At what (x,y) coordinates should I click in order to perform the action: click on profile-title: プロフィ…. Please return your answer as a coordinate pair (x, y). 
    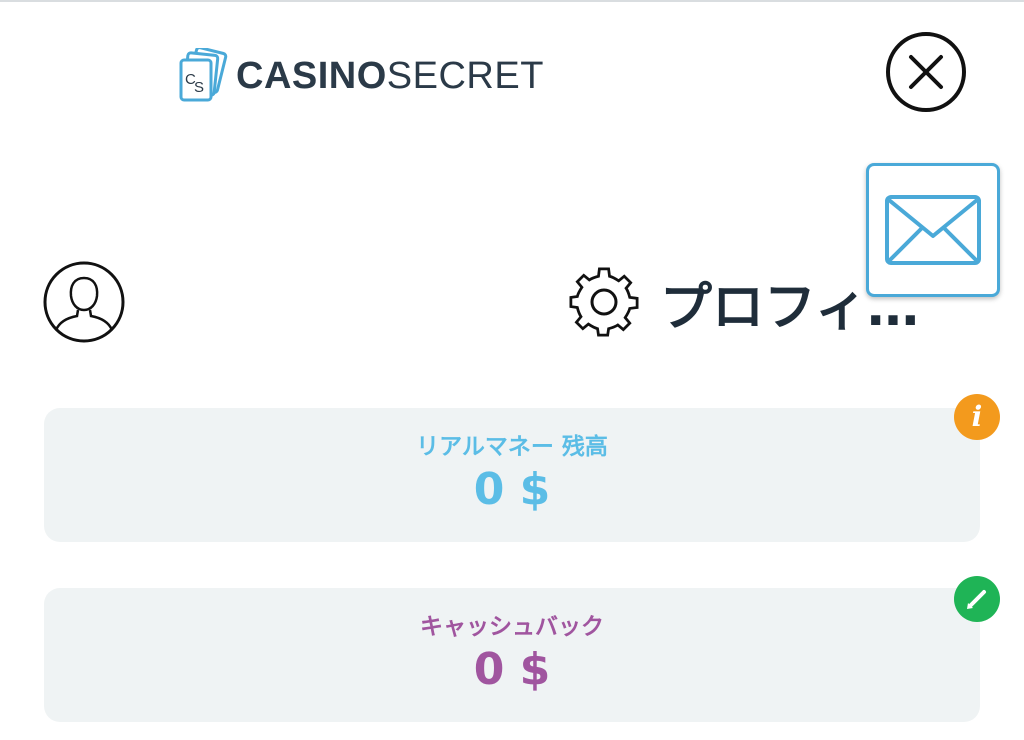
    Looking at the image, I should click on (789, 307).